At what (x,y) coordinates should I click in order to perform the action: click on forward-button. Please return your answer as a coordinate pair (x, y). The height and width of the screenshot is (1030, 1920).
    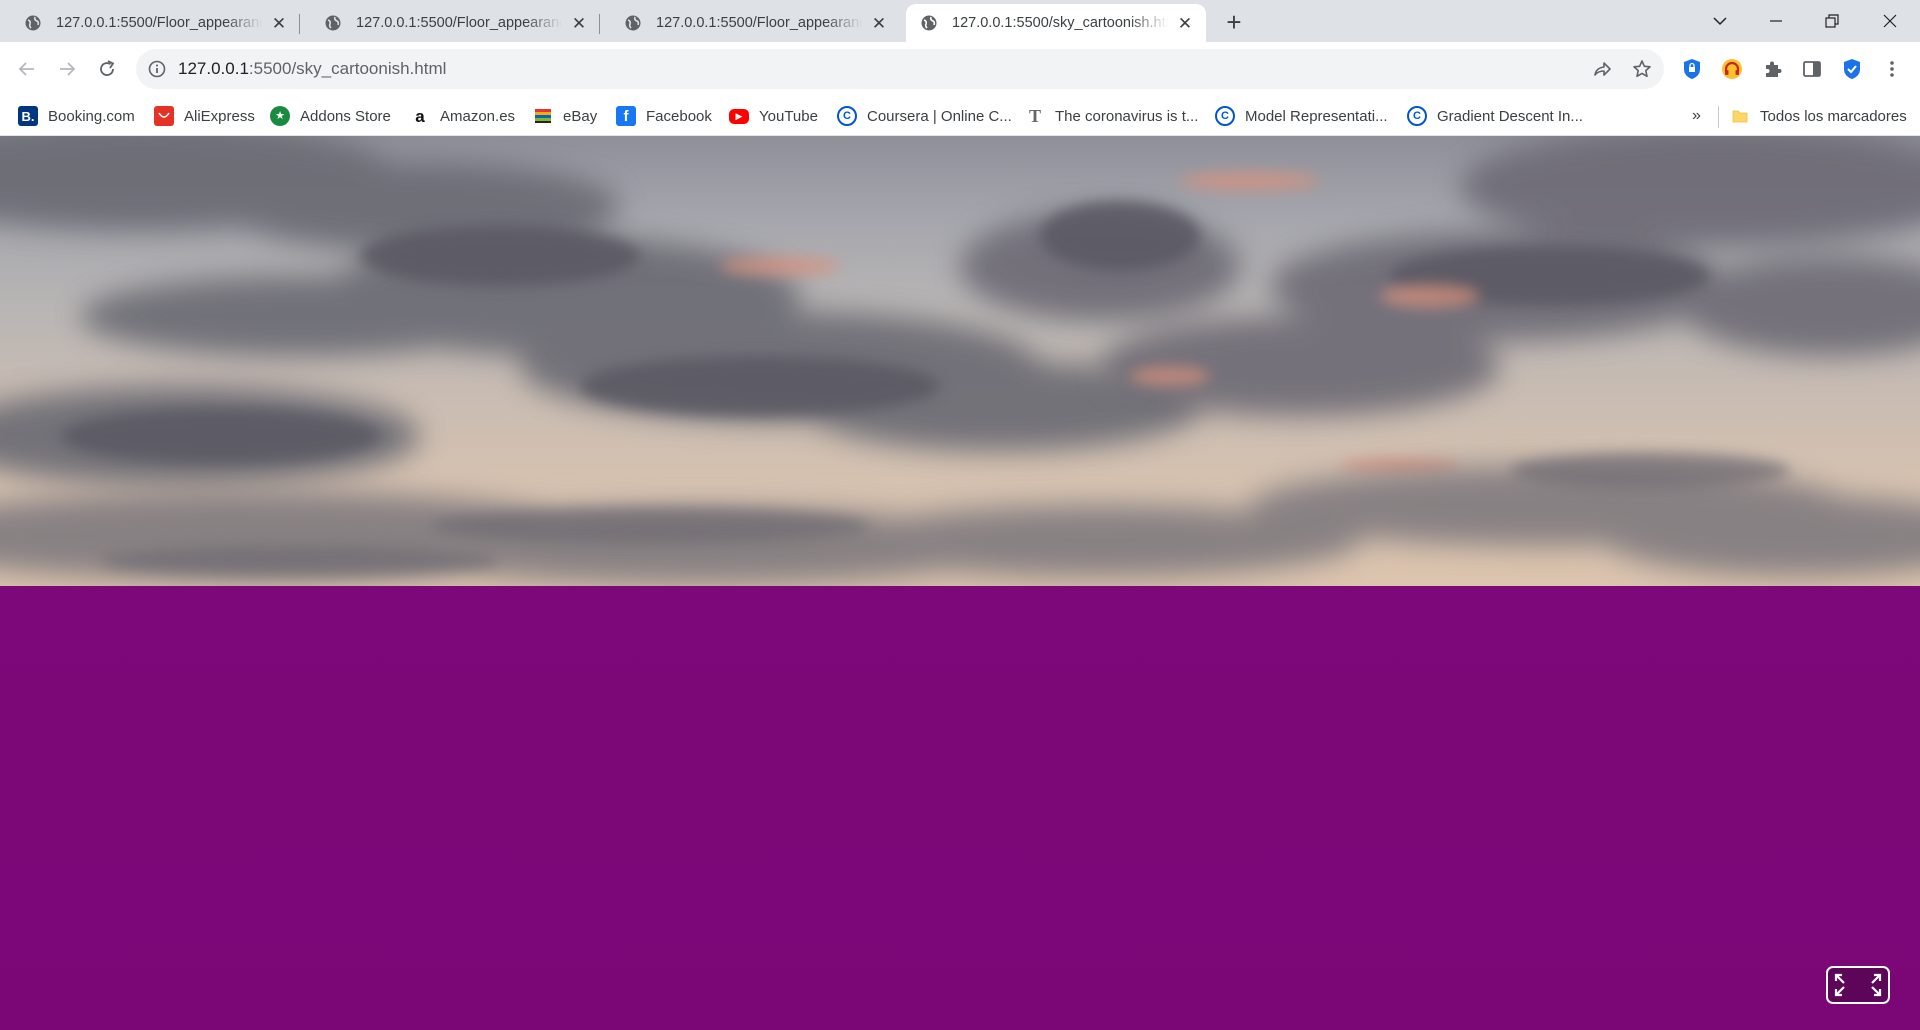
    Looking at the image, I should click on (67, 69).